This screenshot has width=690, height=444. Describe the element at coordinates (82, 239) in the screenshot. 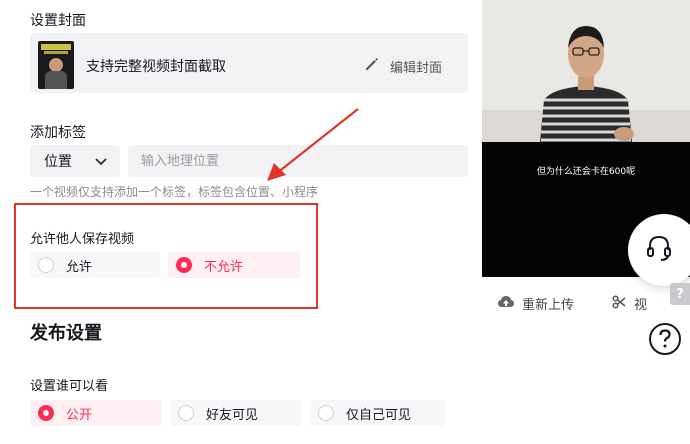

I see `save-section-title: 允许他人保存视频` at that location.